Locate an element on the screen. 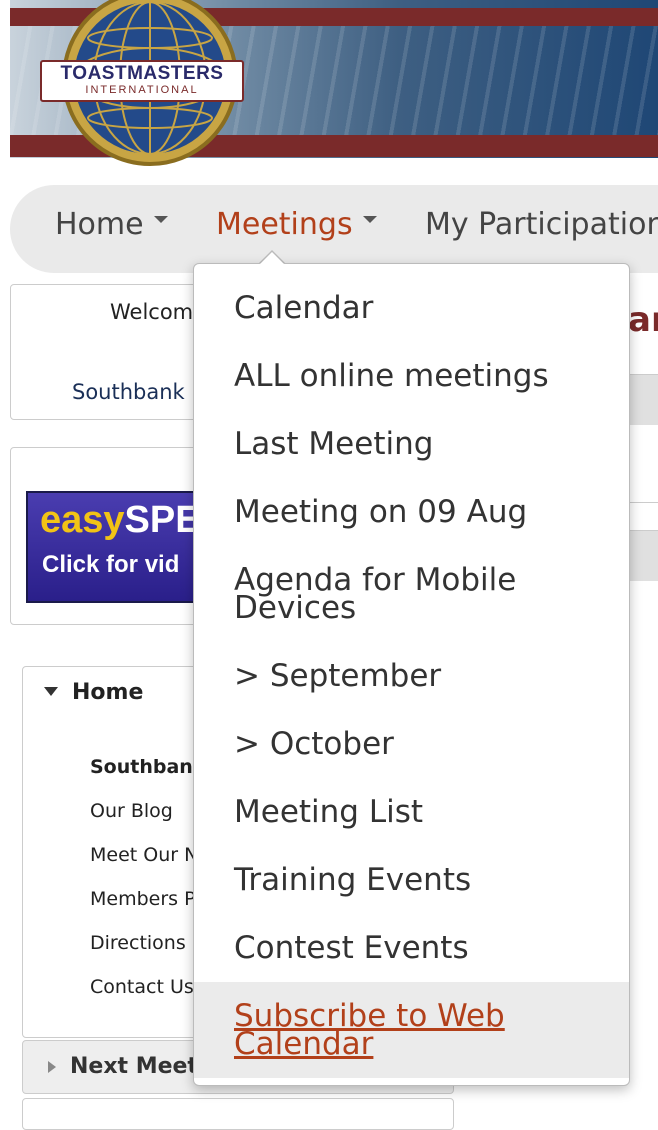 The width and height of the screenshot is (658, 1130). menu-item-september: > September is located at coordinates (337, 676).